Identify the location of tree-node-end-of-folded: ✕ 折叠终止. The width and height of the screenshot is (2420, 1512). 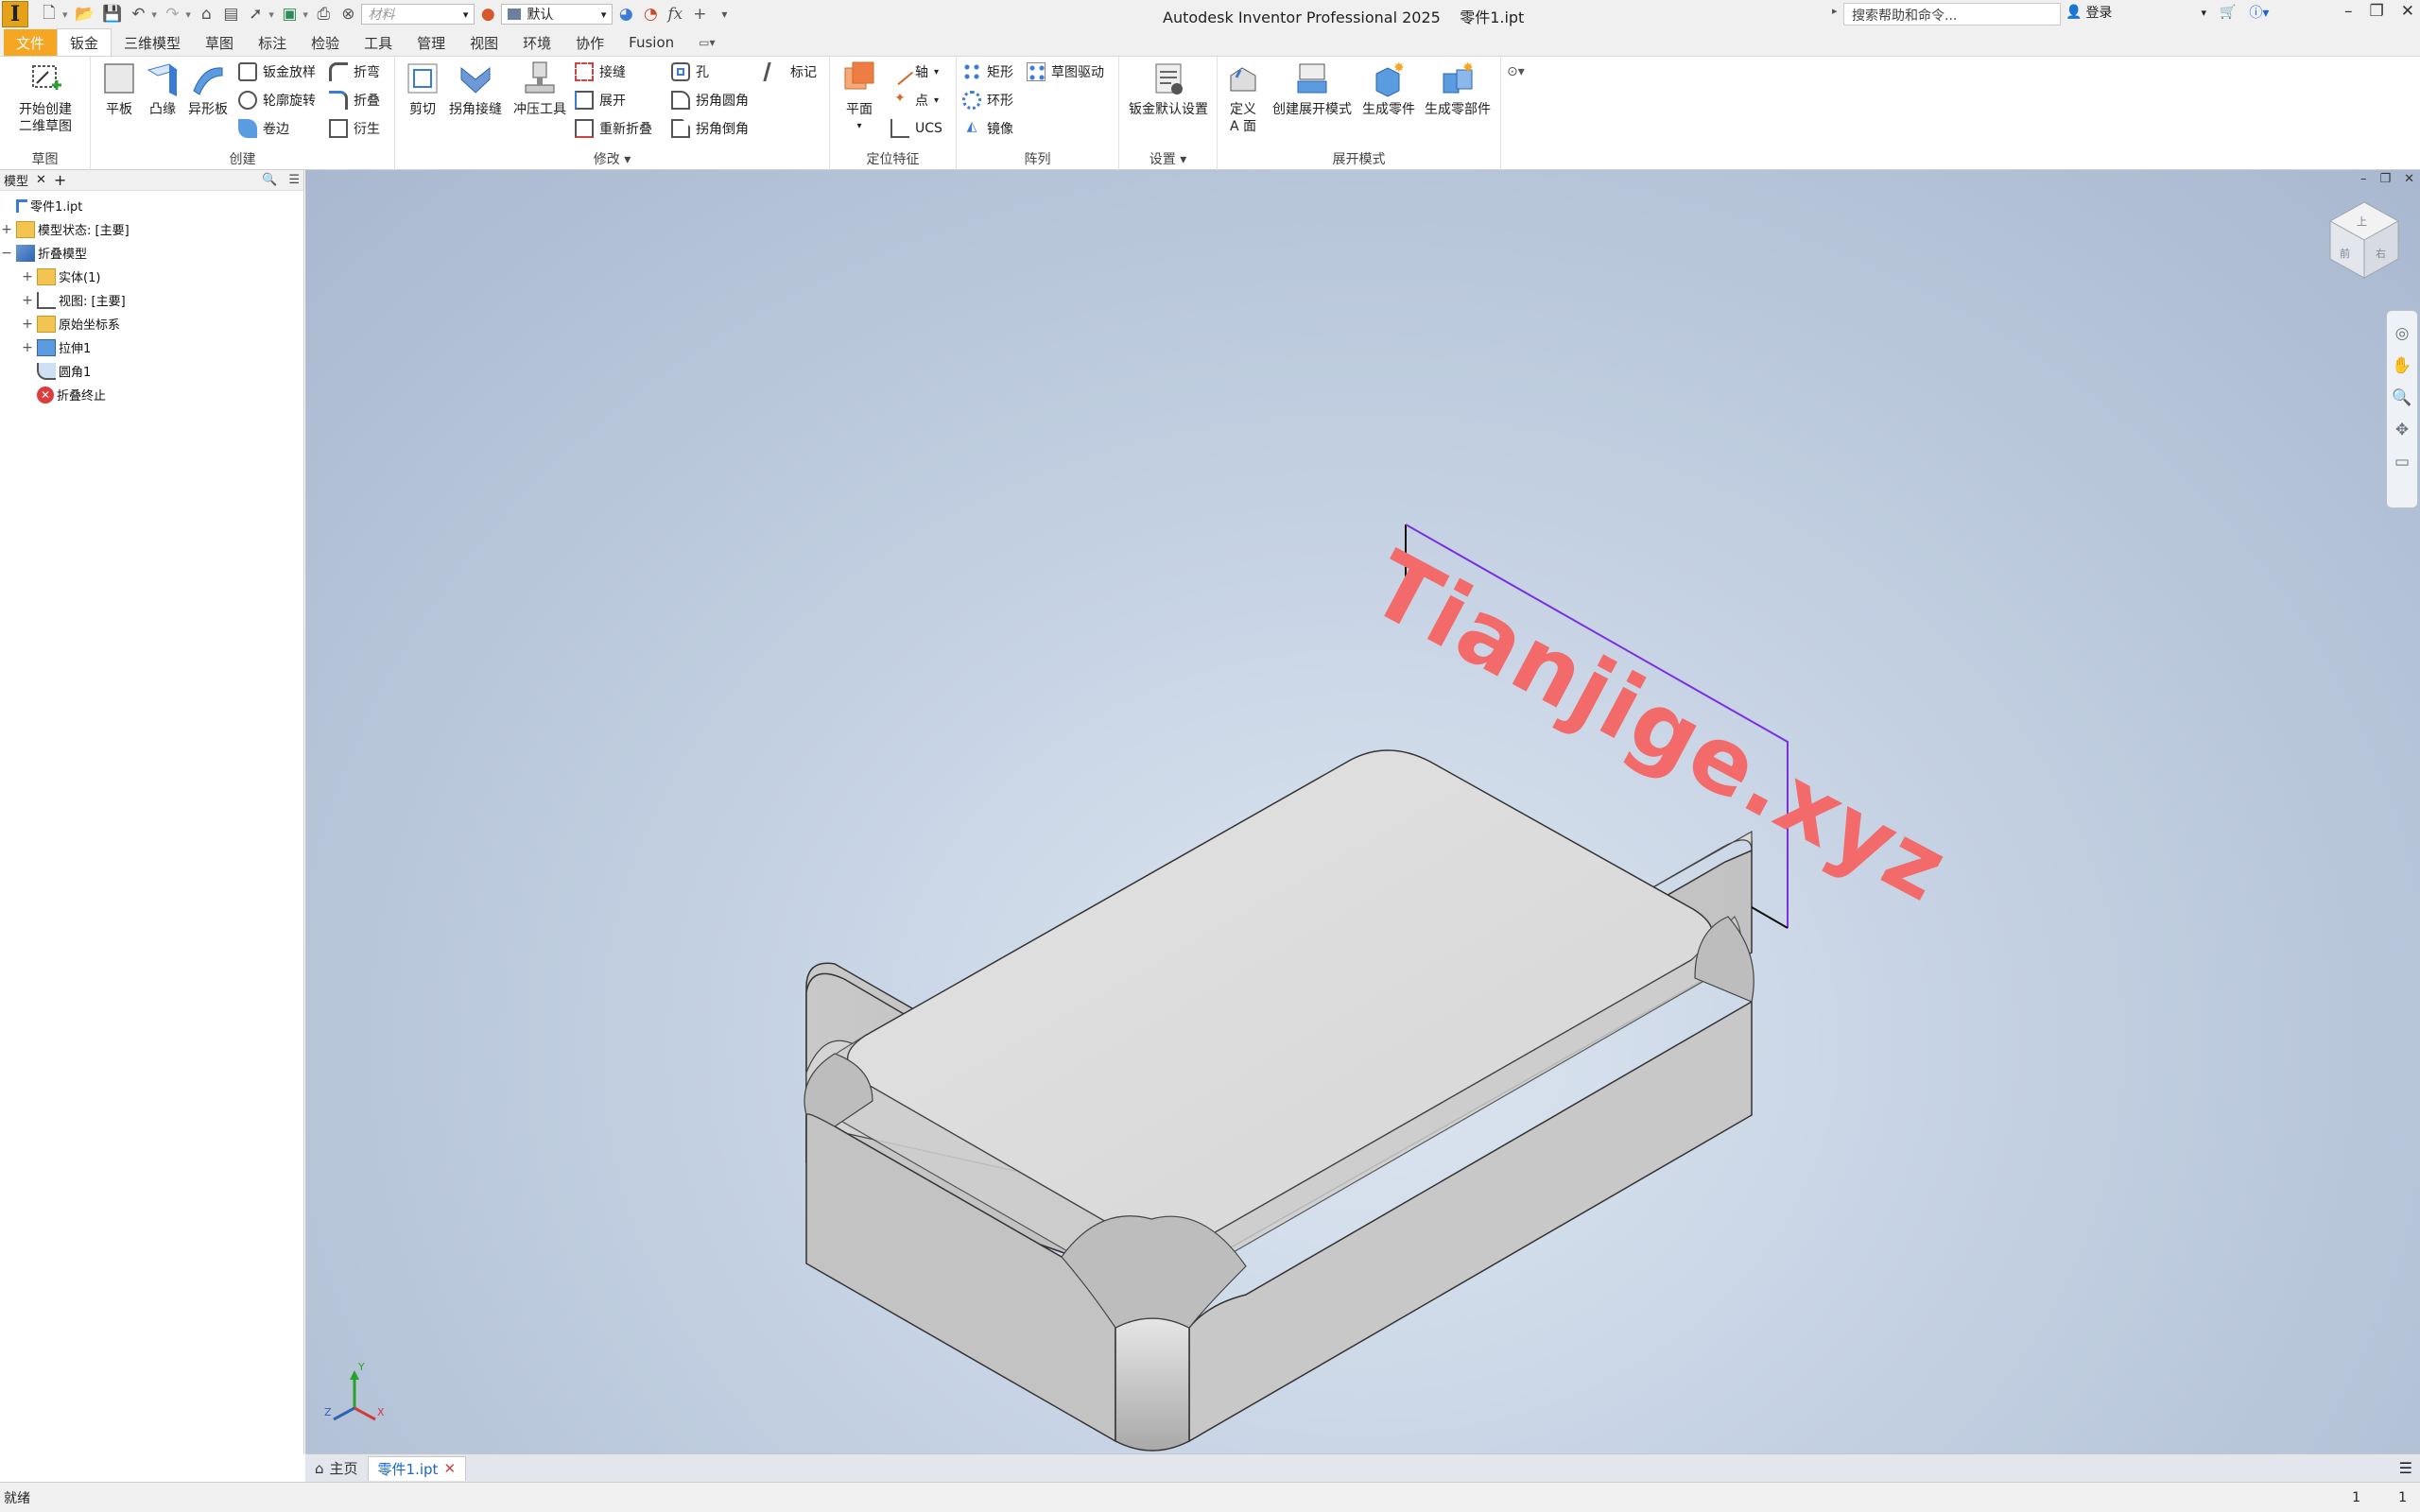
(151, 394).